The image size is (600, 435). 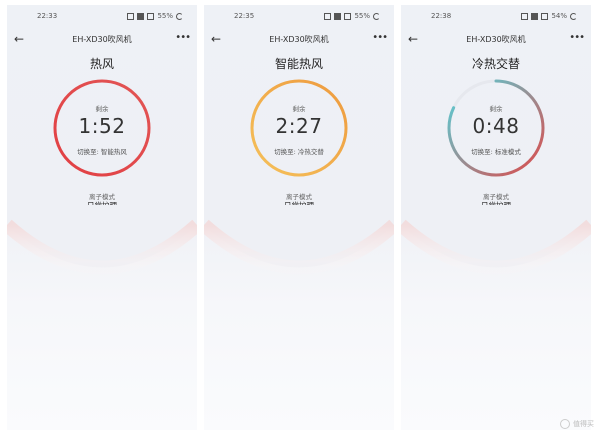 I want to click on timer-value: 1:52, so click(x=102, y=126).